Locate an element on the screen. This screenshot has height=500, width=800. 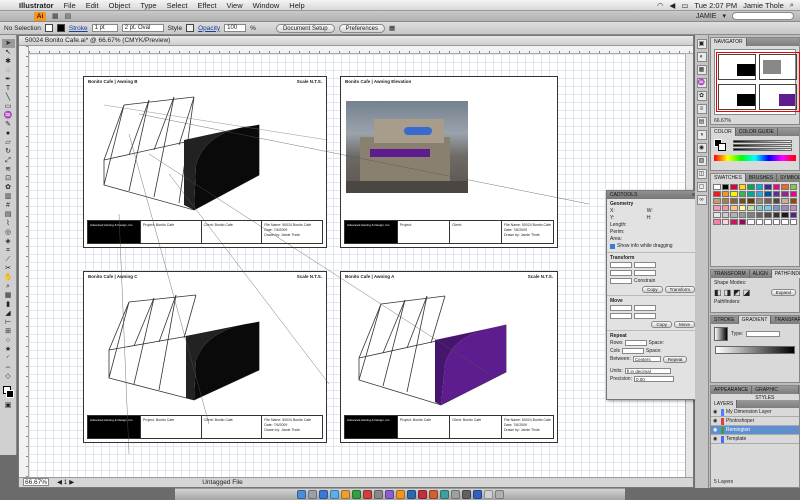
mesh-tool-icon: # is located at coordinates (8, 205).